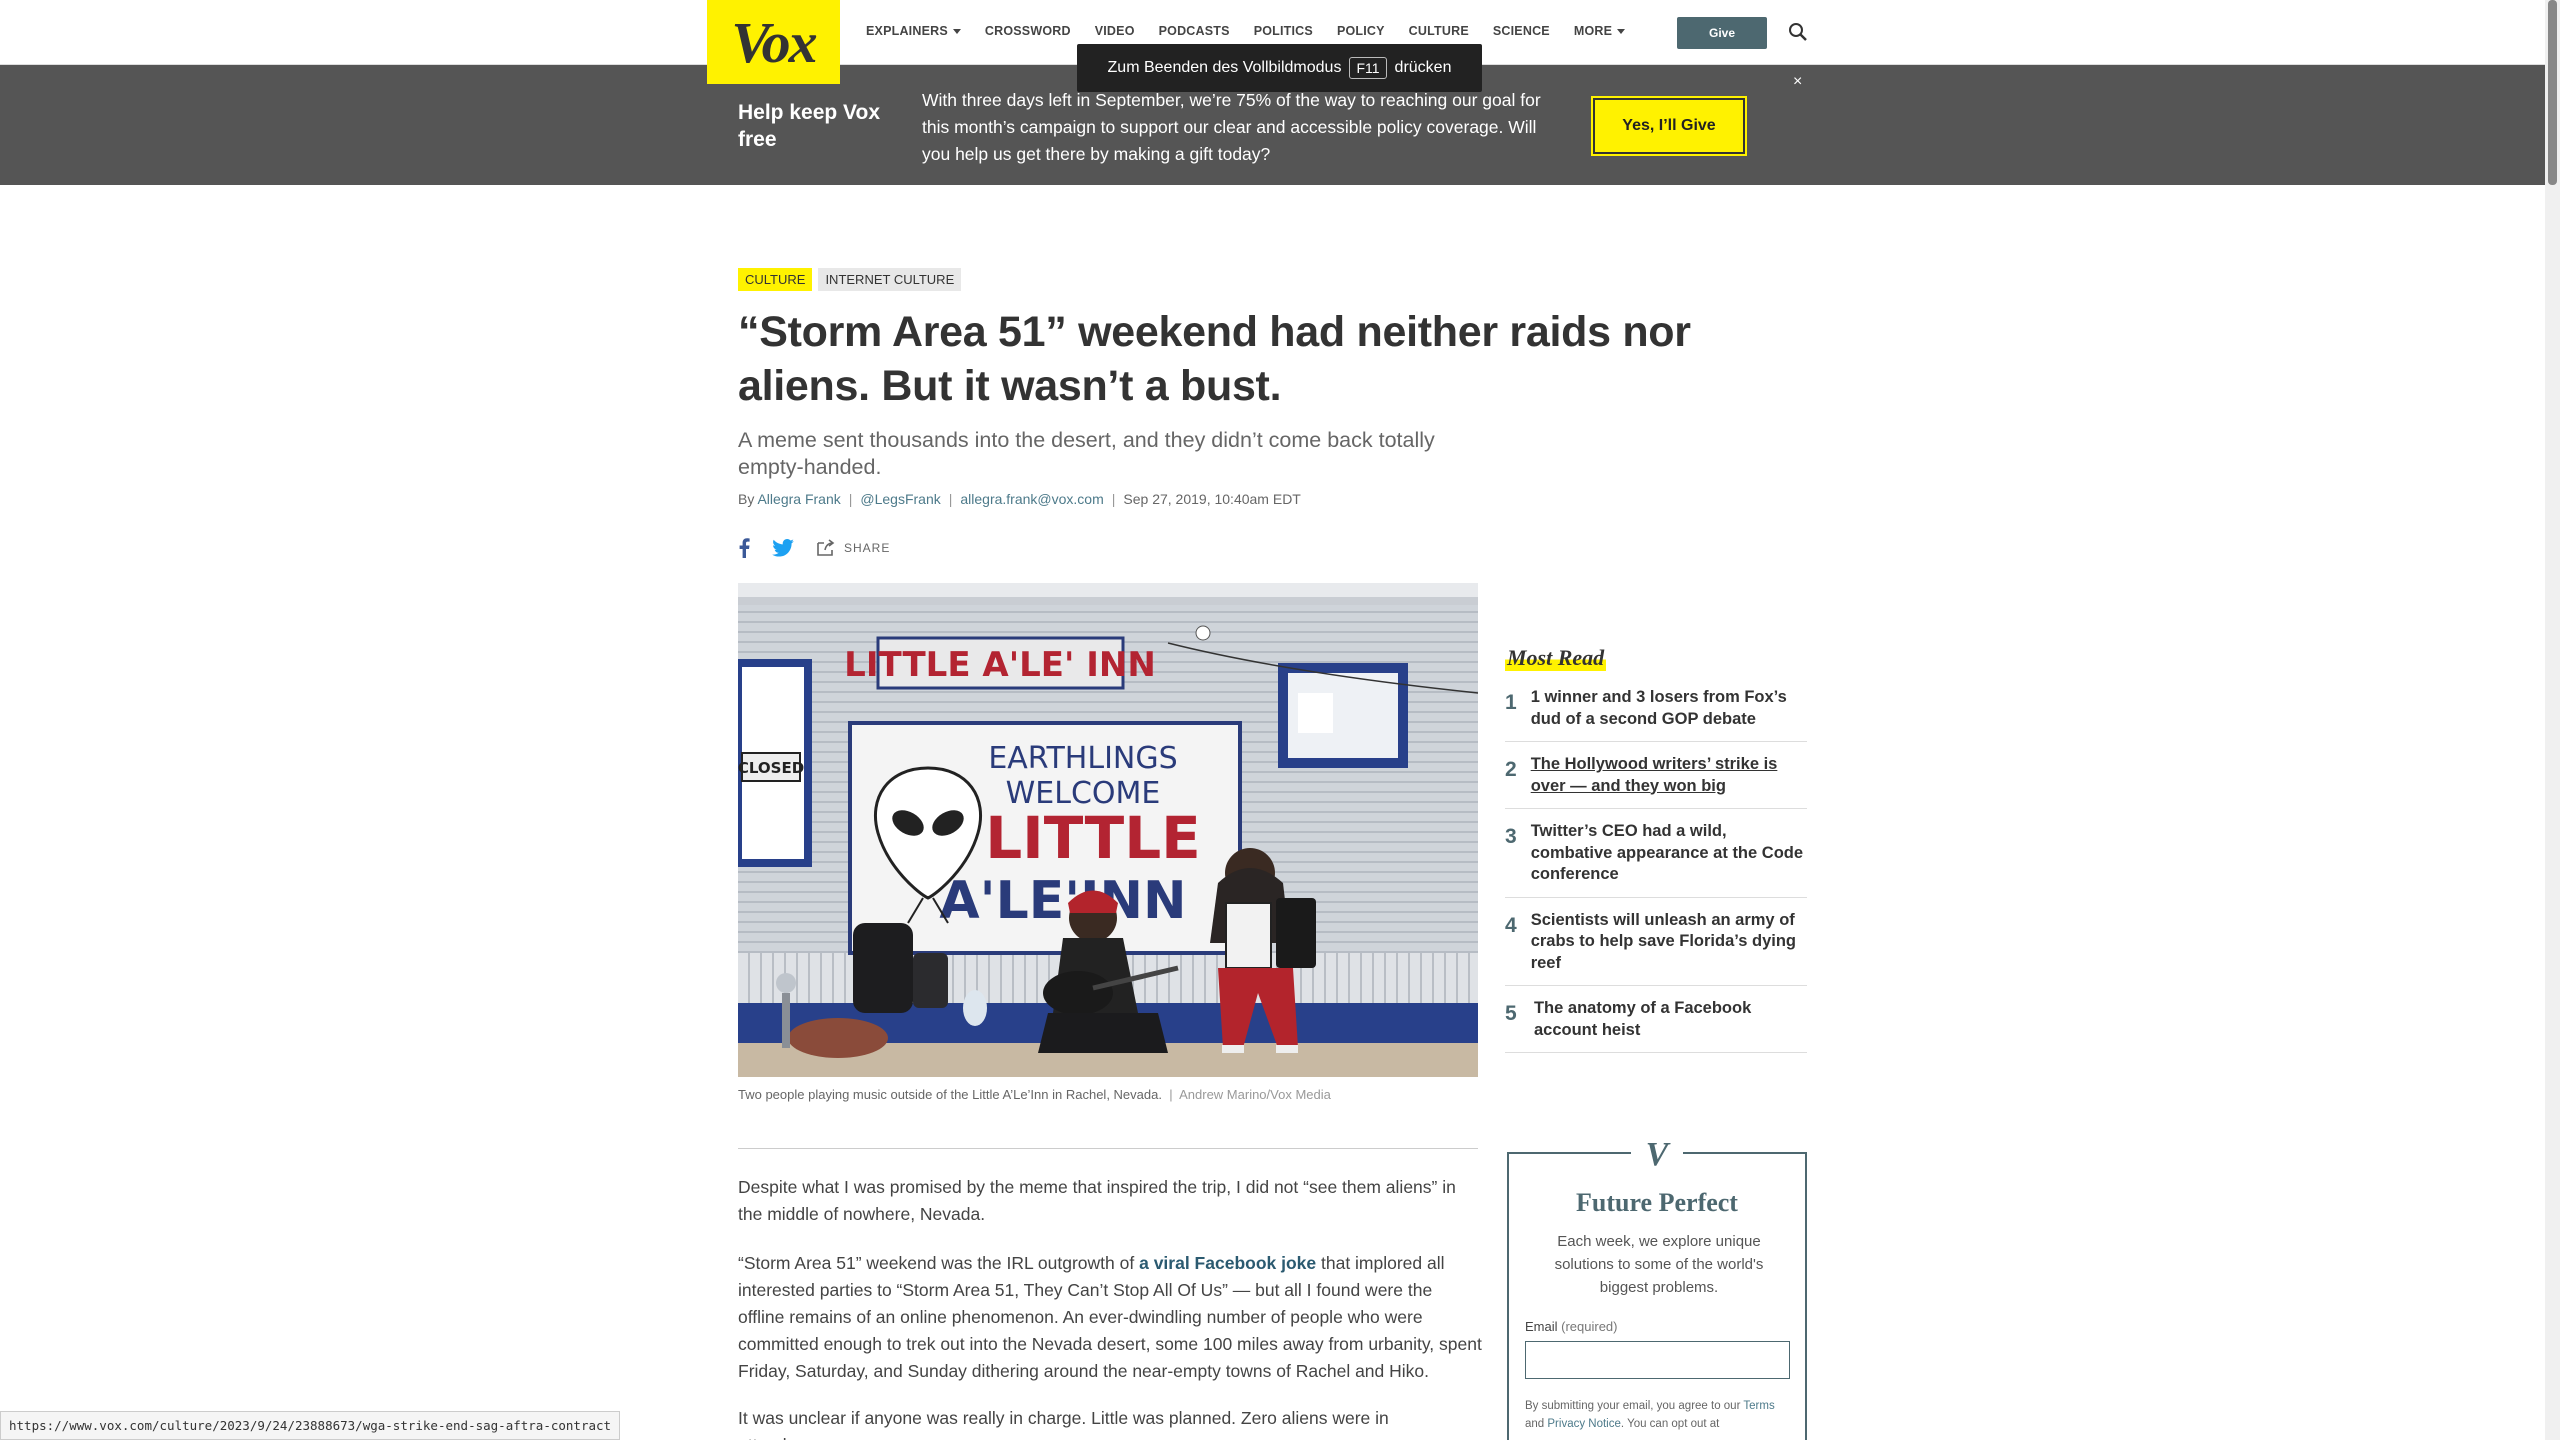 The height and width of the screenshot is (1440, 2560). Describe the element at coordinates (1062, 901) in the screenshot. I see `sign-line4: A'LE'INN` at that location.